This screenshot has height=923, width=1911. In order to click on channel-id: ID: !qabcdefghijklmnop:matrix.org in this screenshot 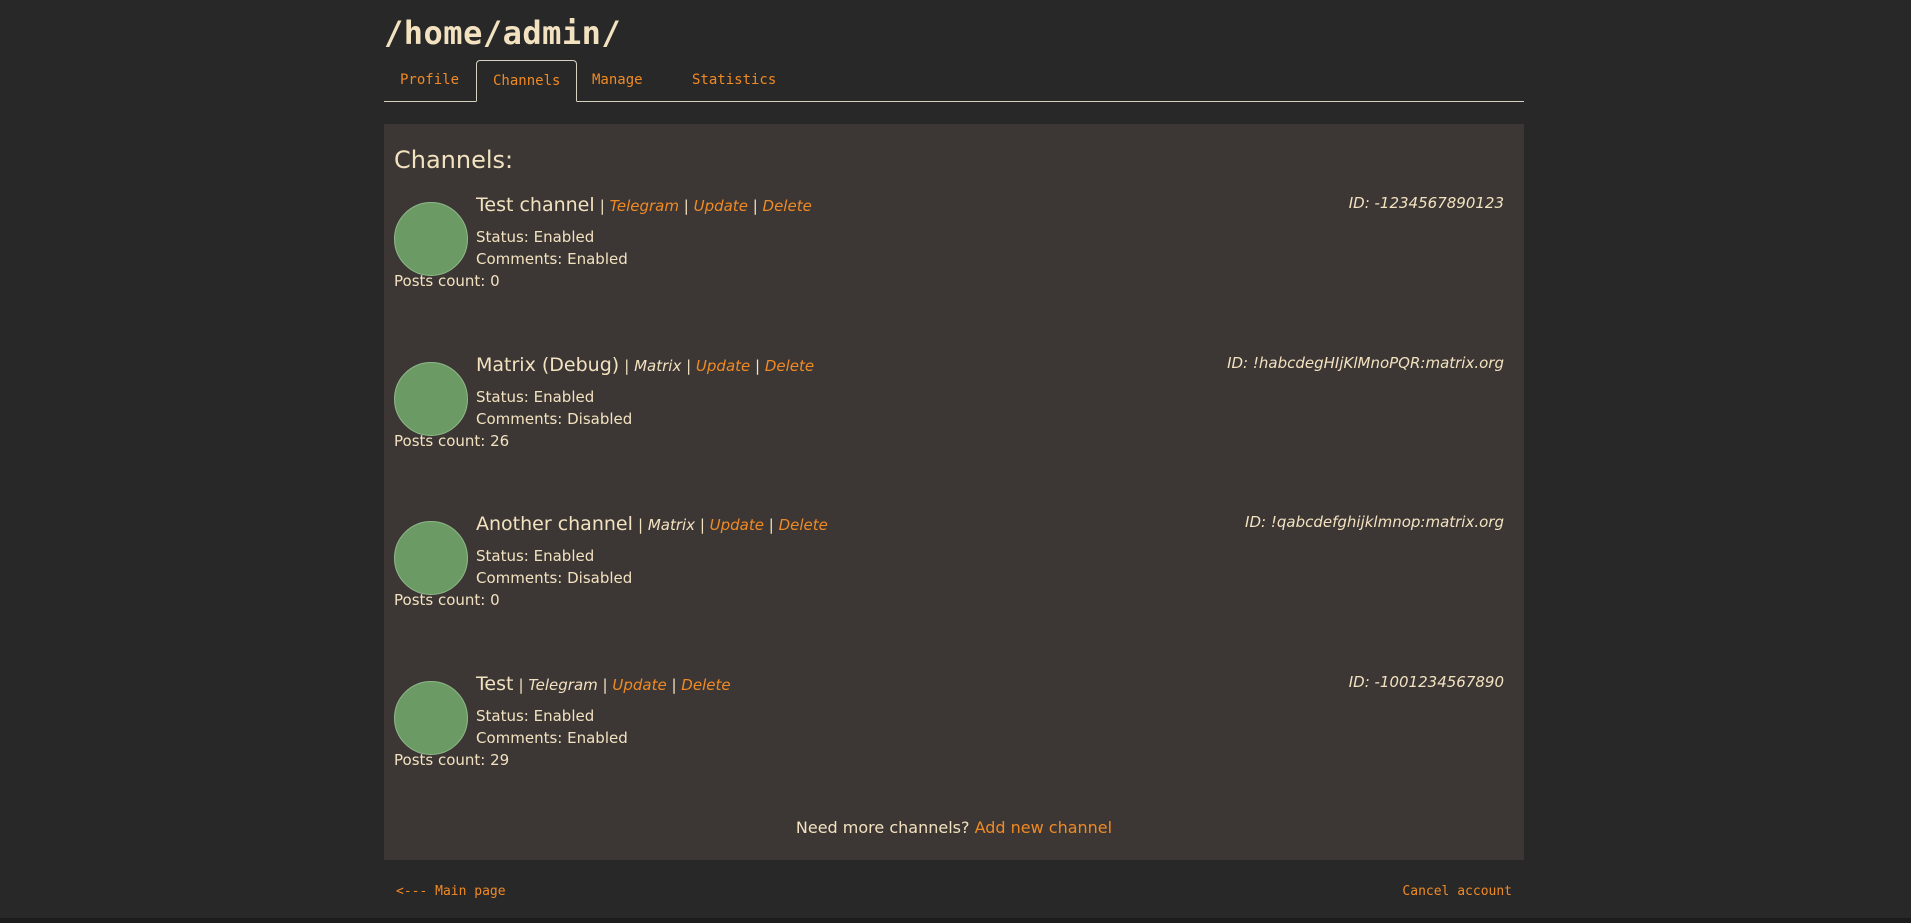, I will do `click(1374, 522)`.